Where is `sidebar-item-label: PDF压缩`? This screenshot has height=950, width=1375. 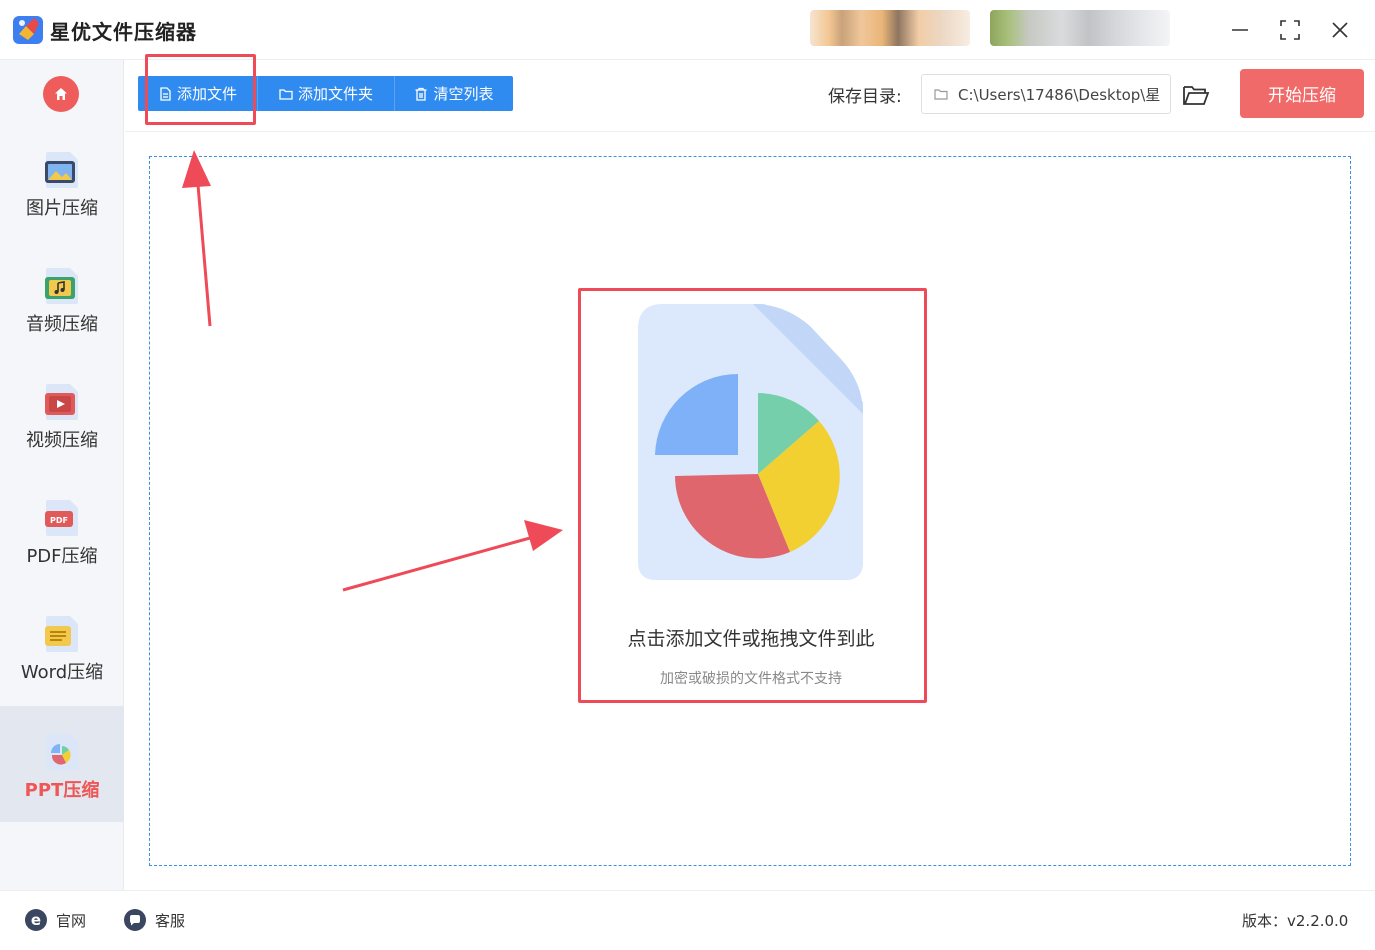 sidebar-item-label: PDF压缩 is located at coordinates (62, 556).